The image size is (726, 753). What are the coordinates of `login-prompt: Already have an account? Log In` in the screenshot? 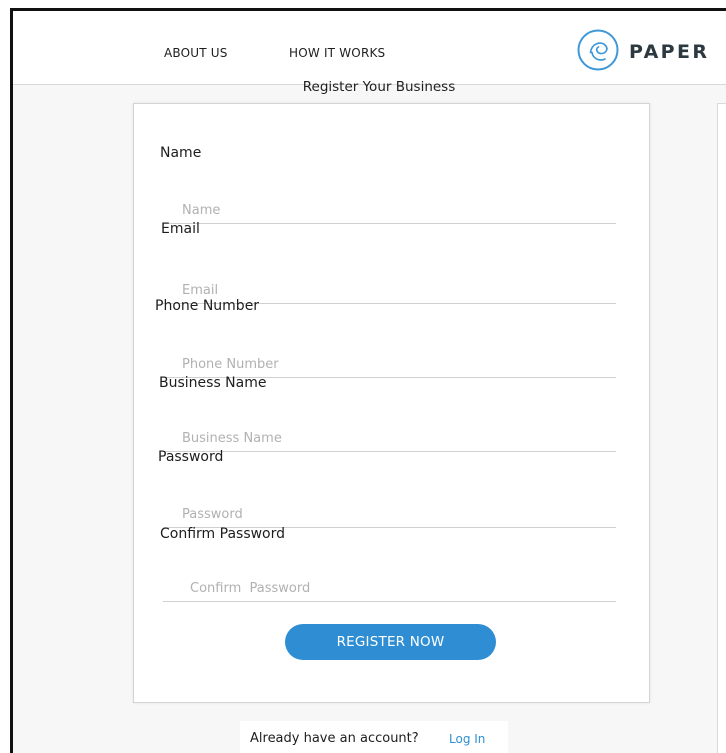 It's located at (374, 737).